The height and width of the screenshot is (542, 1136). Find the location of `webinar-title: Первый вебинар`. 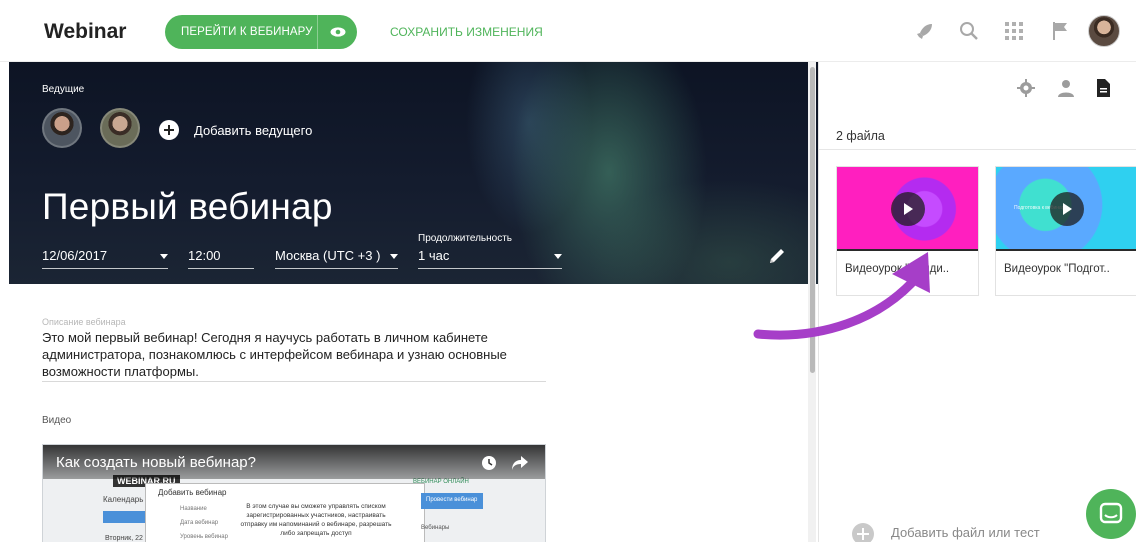

webinar-title: Первый вебинар is located at coordinates (187, 207).